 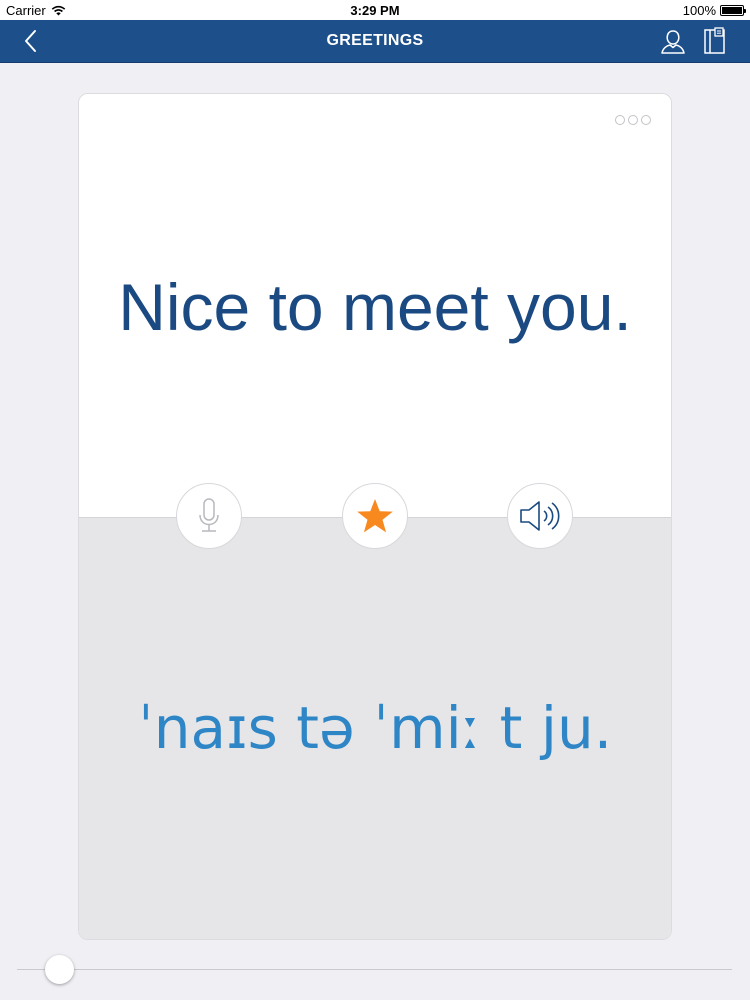 I want to click on play-audio-button, so click(x=540, y=516).